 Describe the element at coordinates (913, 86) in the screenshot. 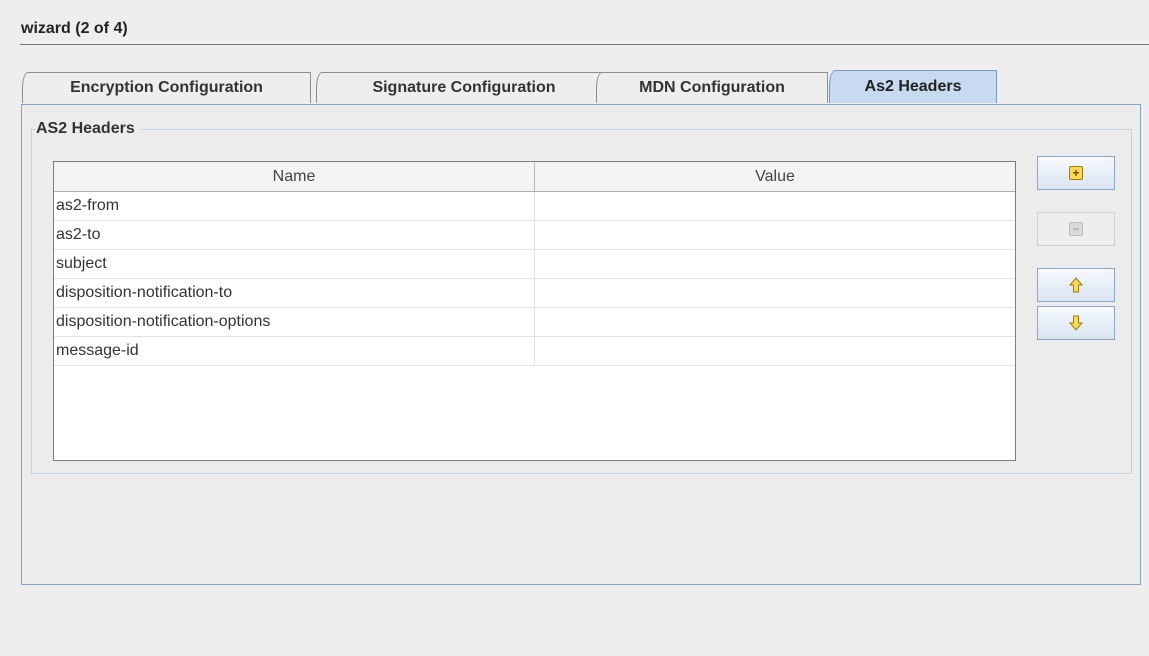

I see `tab-as2-headers: As2 Headers` at that location.